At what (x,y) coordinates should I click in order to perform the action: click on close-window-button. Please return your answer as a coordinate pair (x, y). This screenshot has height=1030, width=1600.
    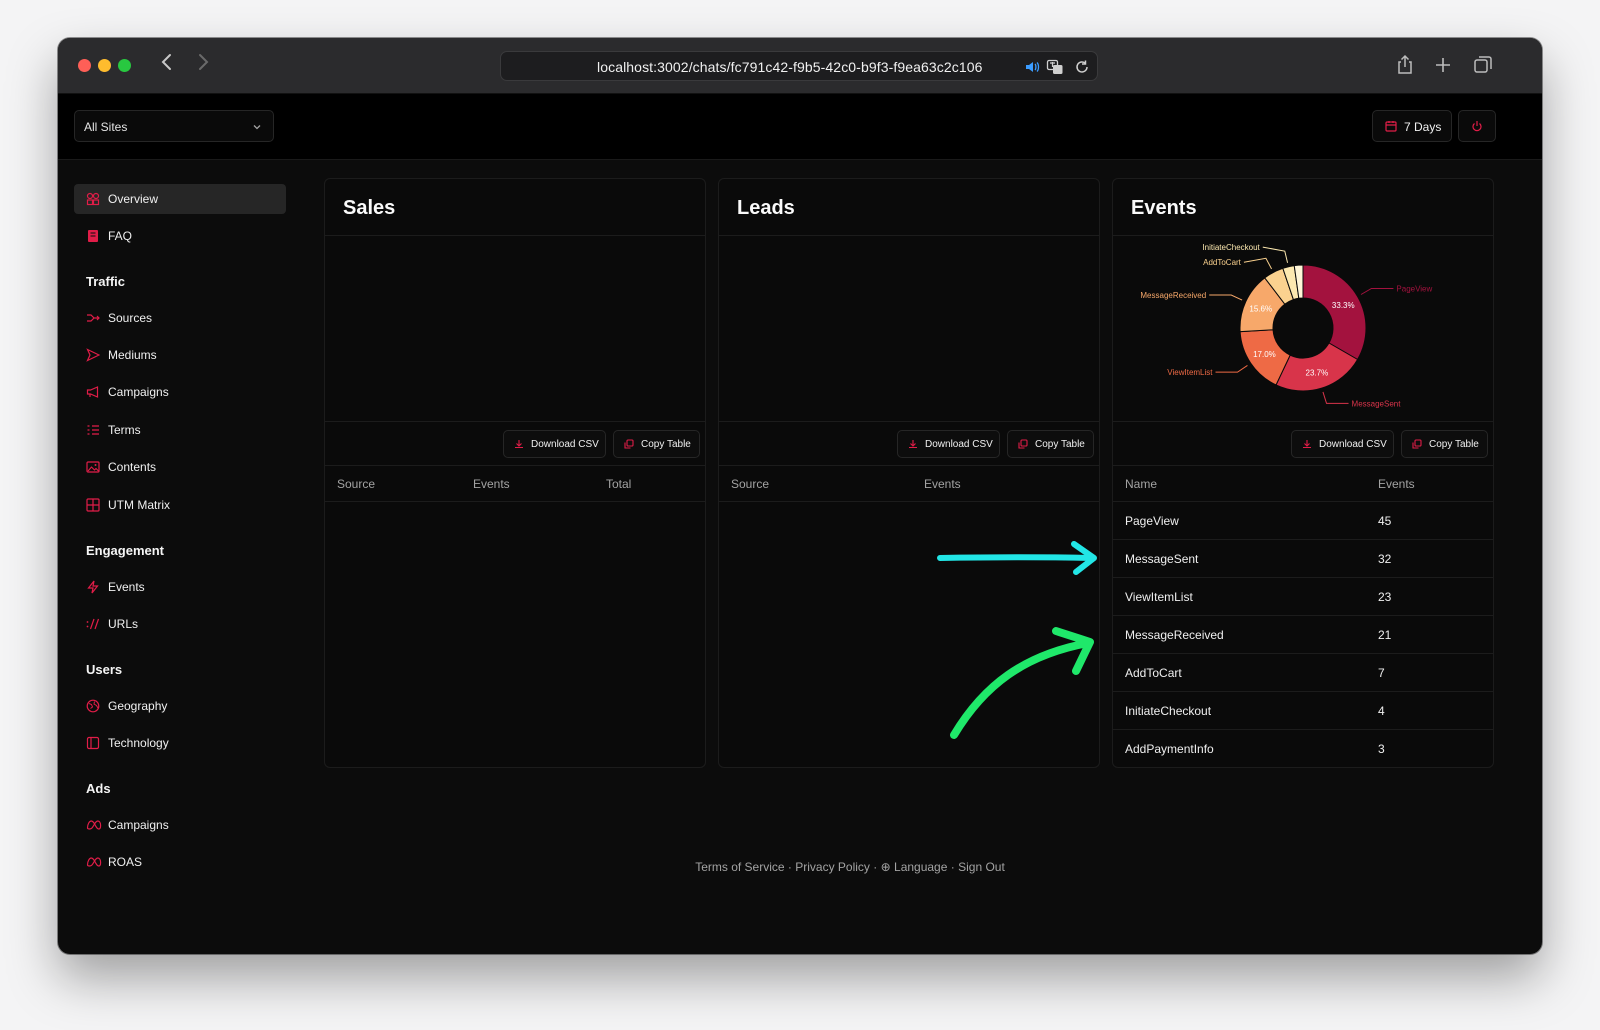
    Looking at the image, I should click on (84, 65).